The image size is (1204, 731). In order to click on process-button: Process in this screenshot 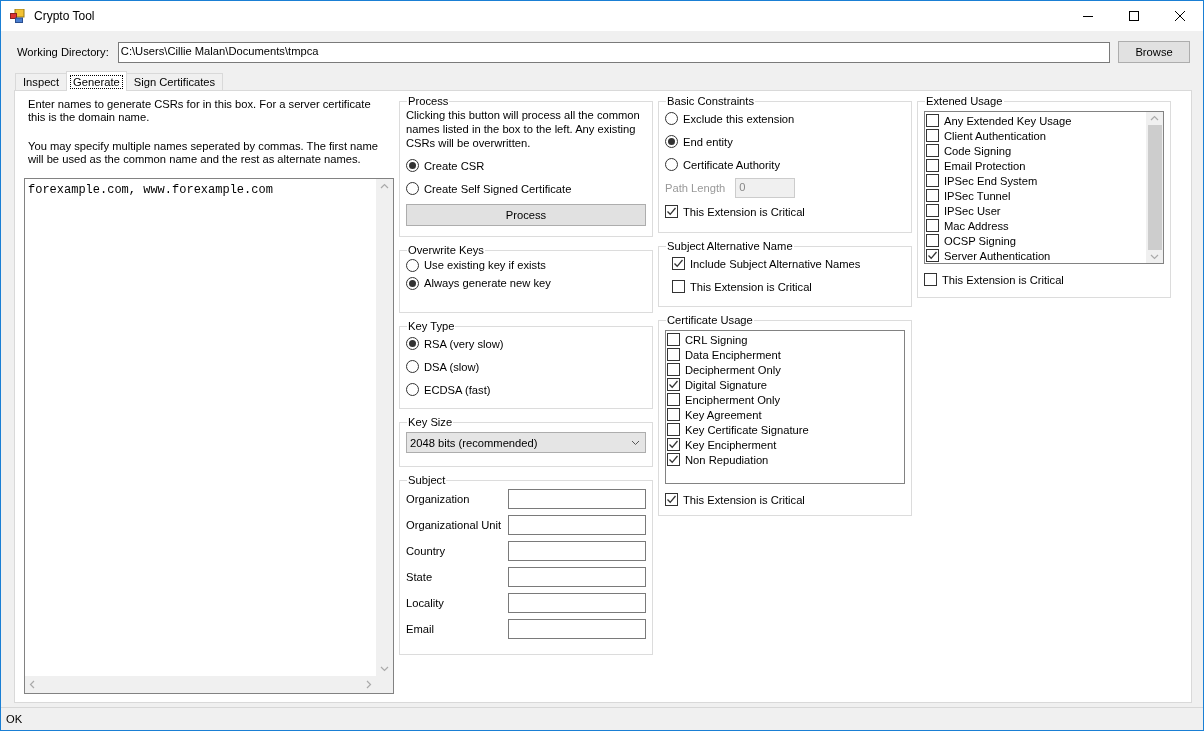, I will do `click(526, 215)`.